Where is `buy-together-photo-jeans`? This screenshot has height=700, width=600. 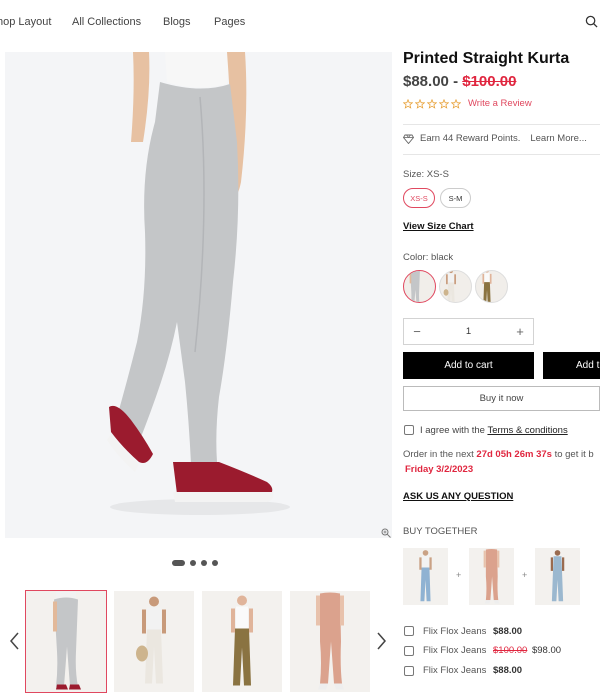 buy-together-photo-jeans is located at coordinates (425, 576).